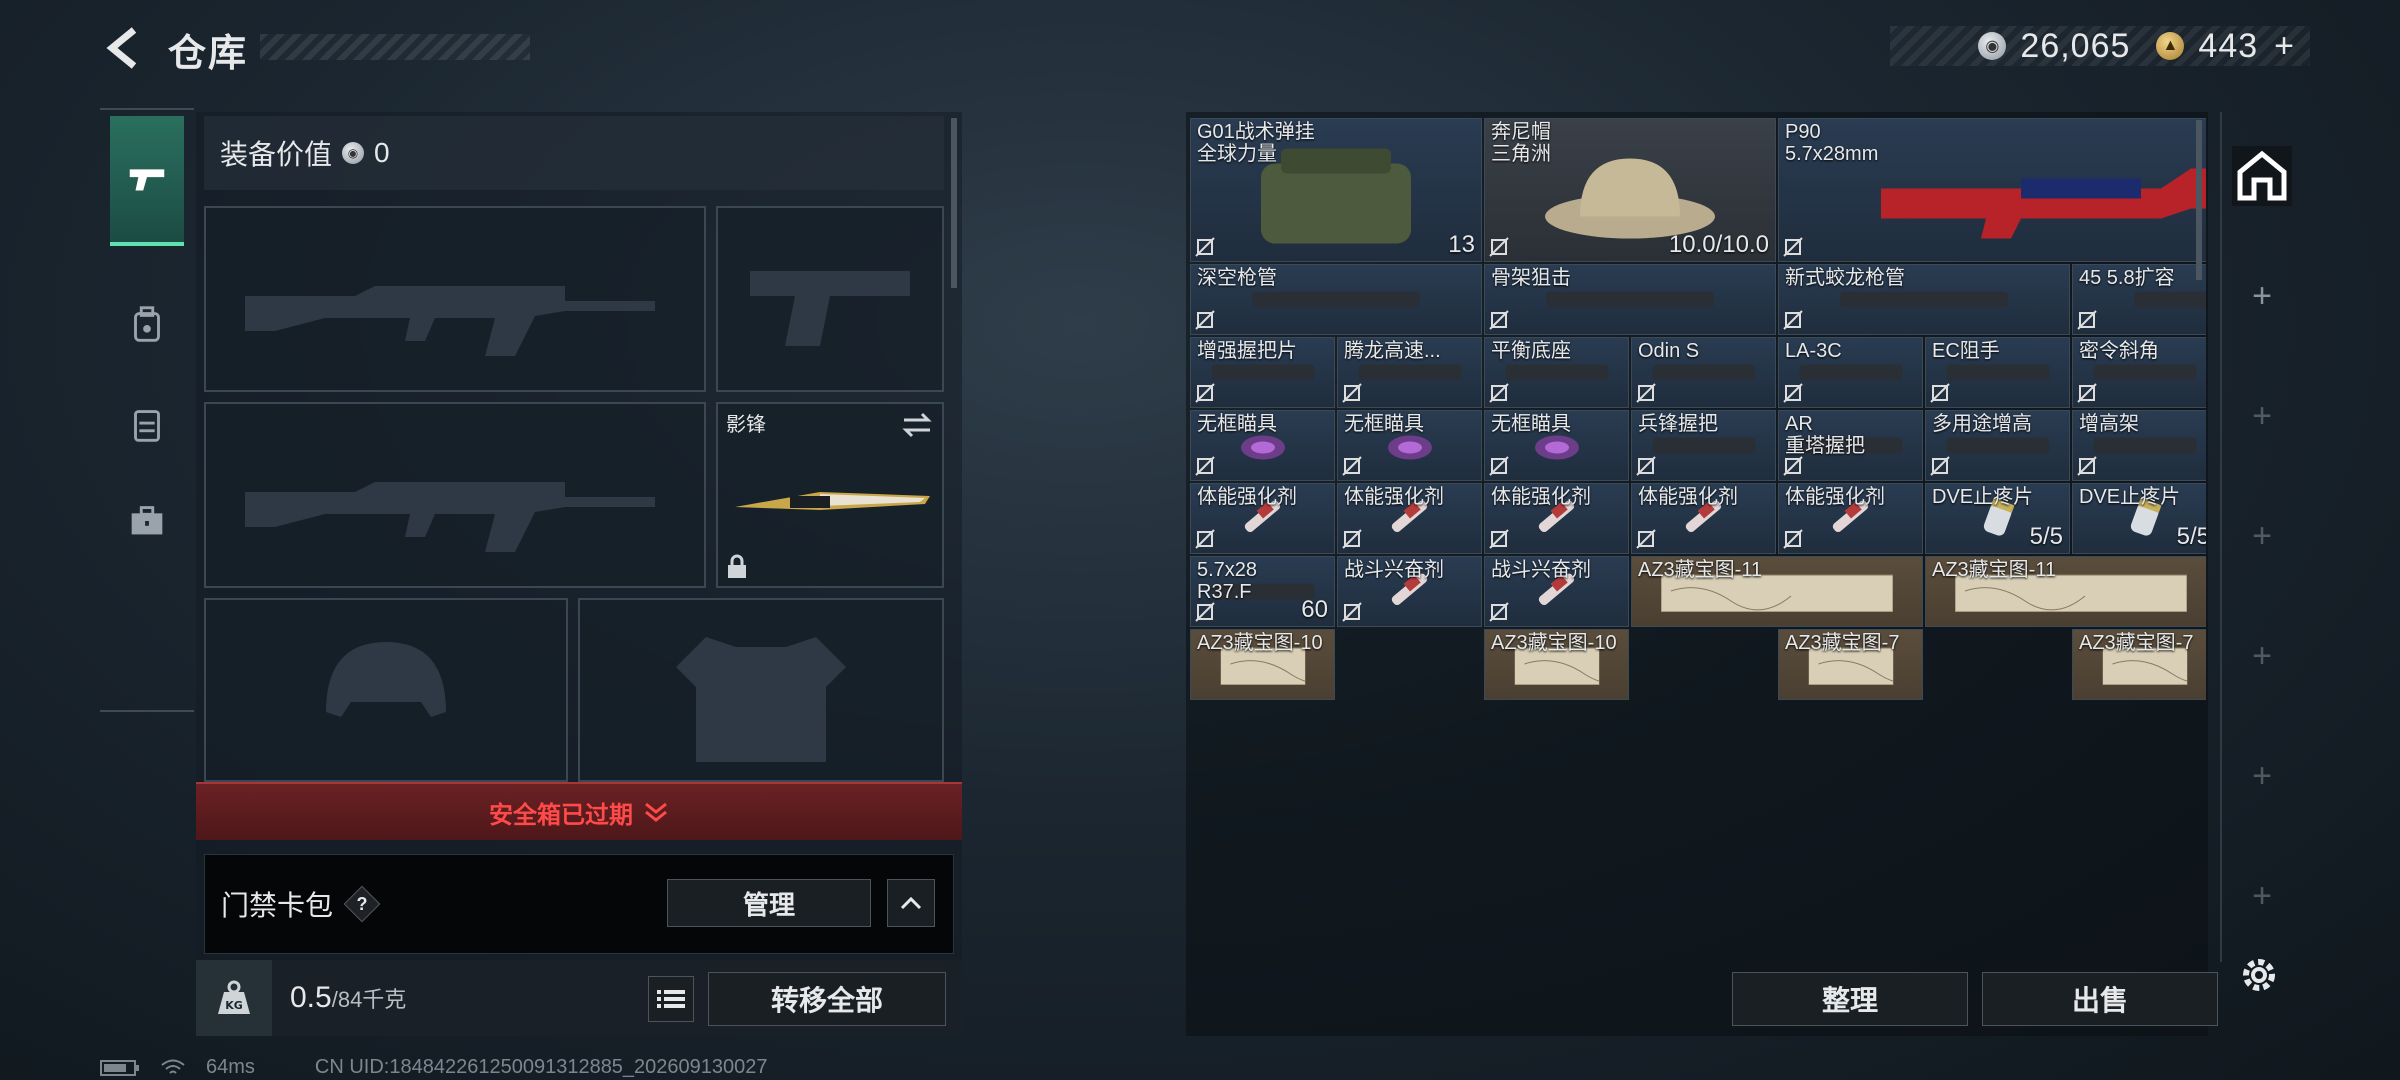  I want to click on item-name: 骨架狙击, so click(1531, 278).